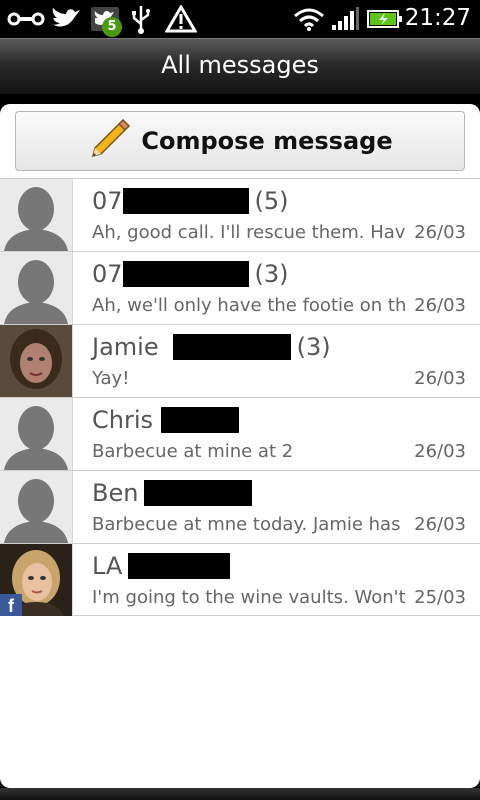 This screenshot has width=480, height=800. I want to click on contact-name: LA, so click(107, 566).